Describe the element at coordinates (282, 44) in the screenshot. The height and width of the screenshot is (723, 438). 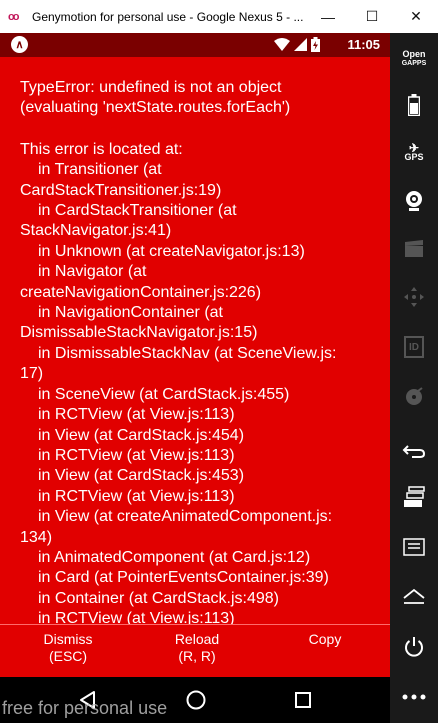
I see `wifi-icon` at that location.